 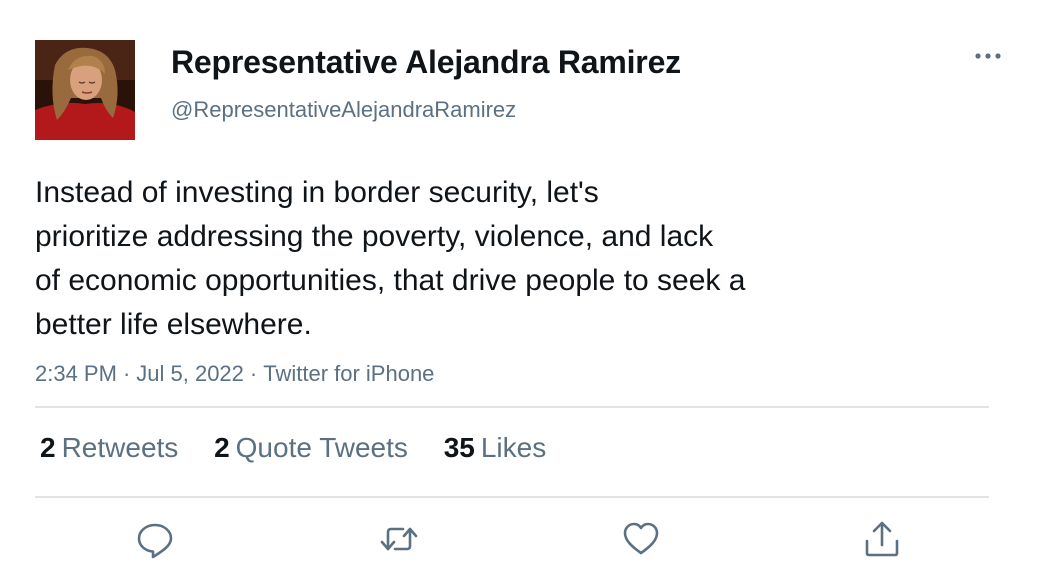 What do you see at coordinates (459, 447) in the screenshot?
I see `likes-count: 35` at bounding box center [459, 447].